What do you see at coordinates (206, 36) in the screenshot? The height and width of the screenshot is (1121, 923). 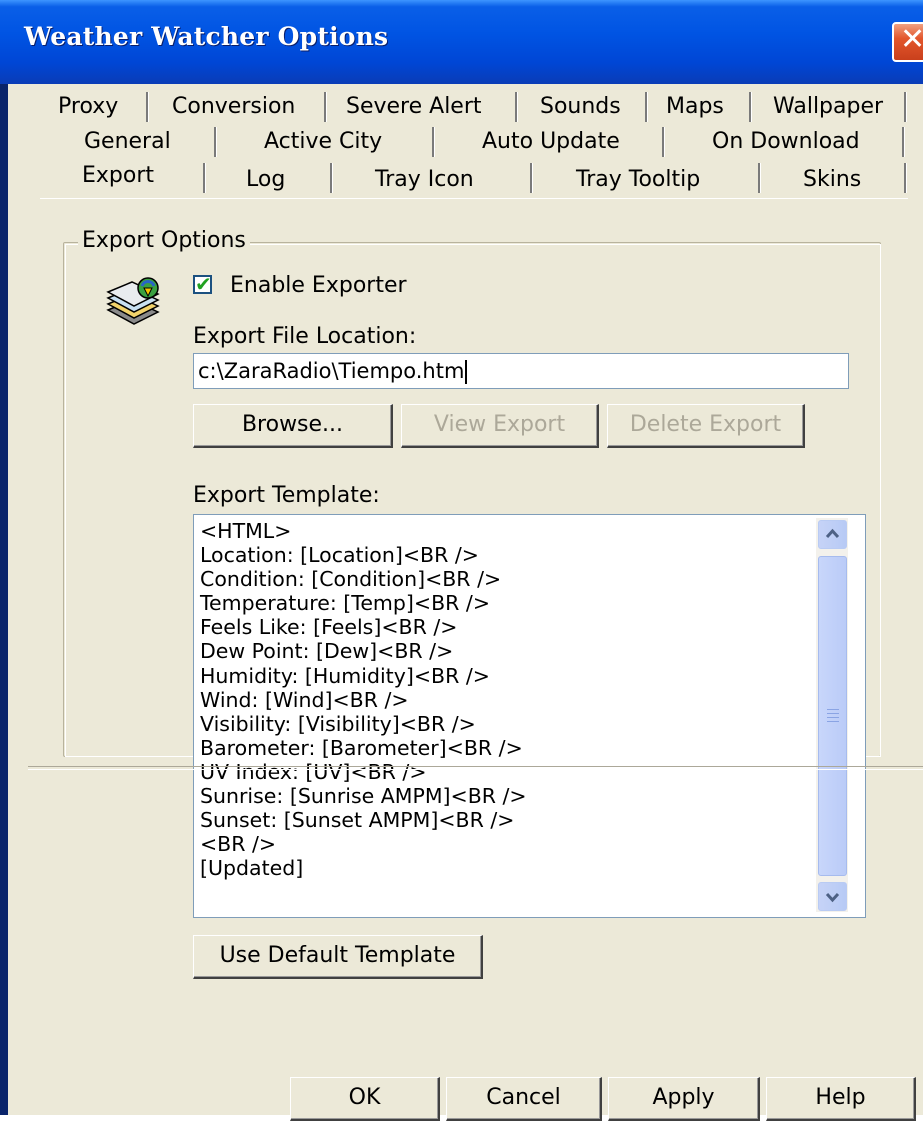 I see `window-title: Weather Watcher Options` at bounding box center [206, 36].